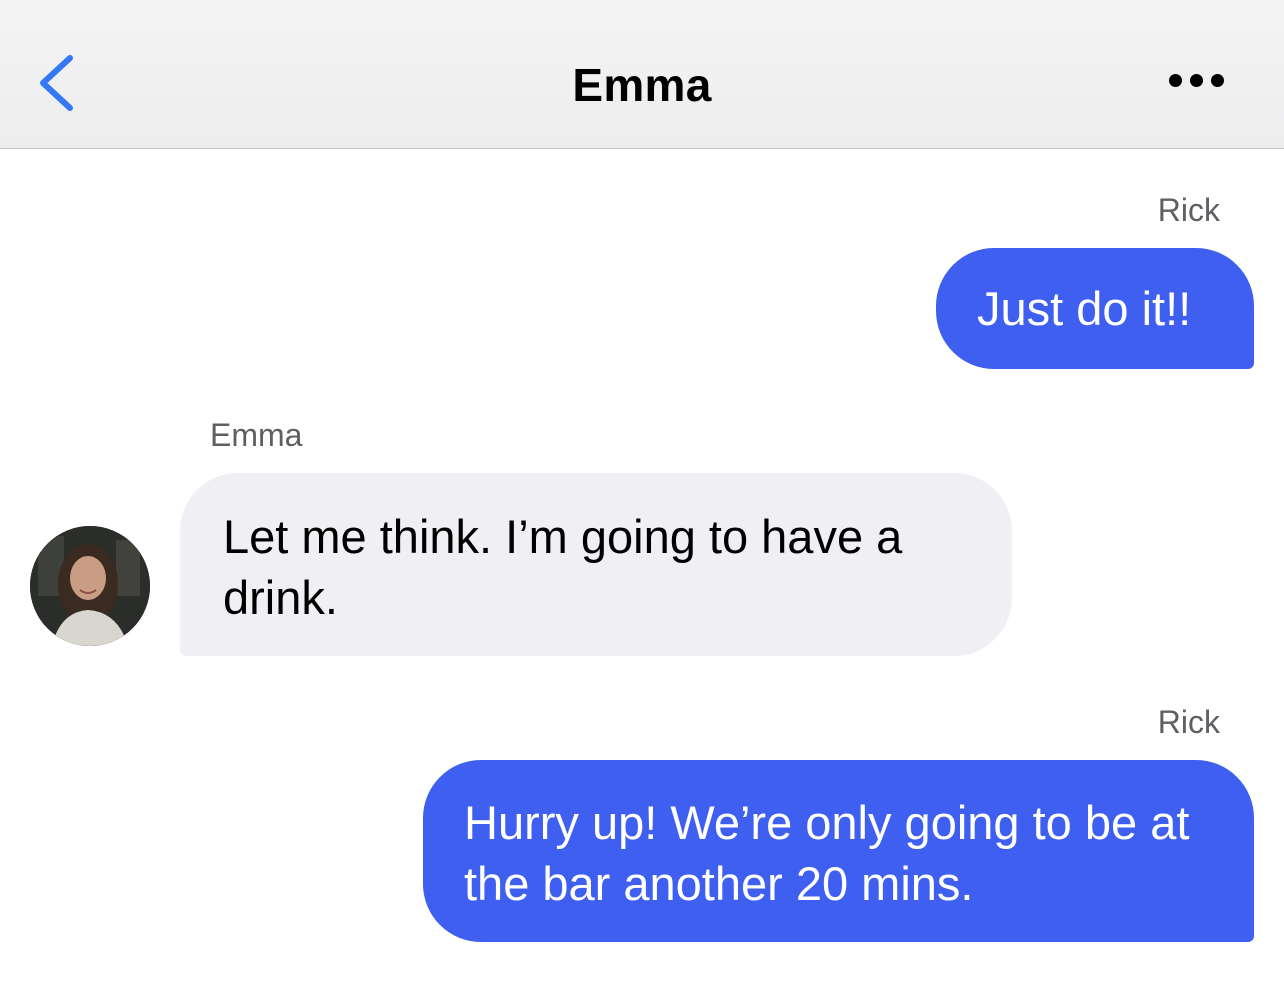  I want to click on contact-avatar, so click(90, 586).